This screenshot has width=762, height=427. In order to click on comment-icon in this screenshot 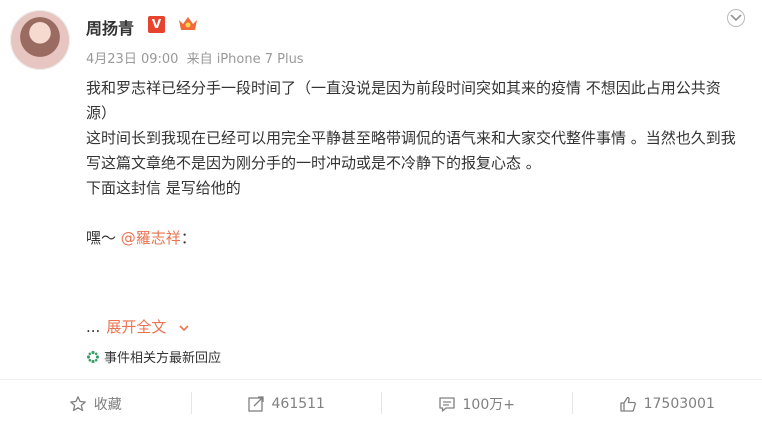, I will do `click(446, 404)`.